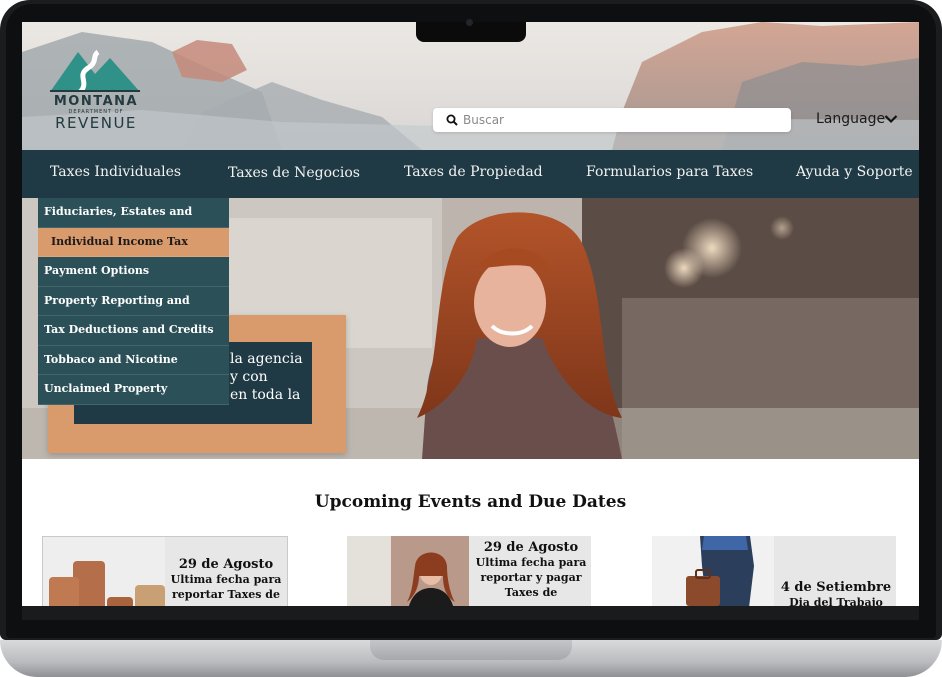 The height and width of the screenshot is (677, 942). What do you see at coordinates (294, 173) in the screenshot?
I see `nav-item-taxes-negocios: Taxes de Negocios` at bounding box center [294, 173].